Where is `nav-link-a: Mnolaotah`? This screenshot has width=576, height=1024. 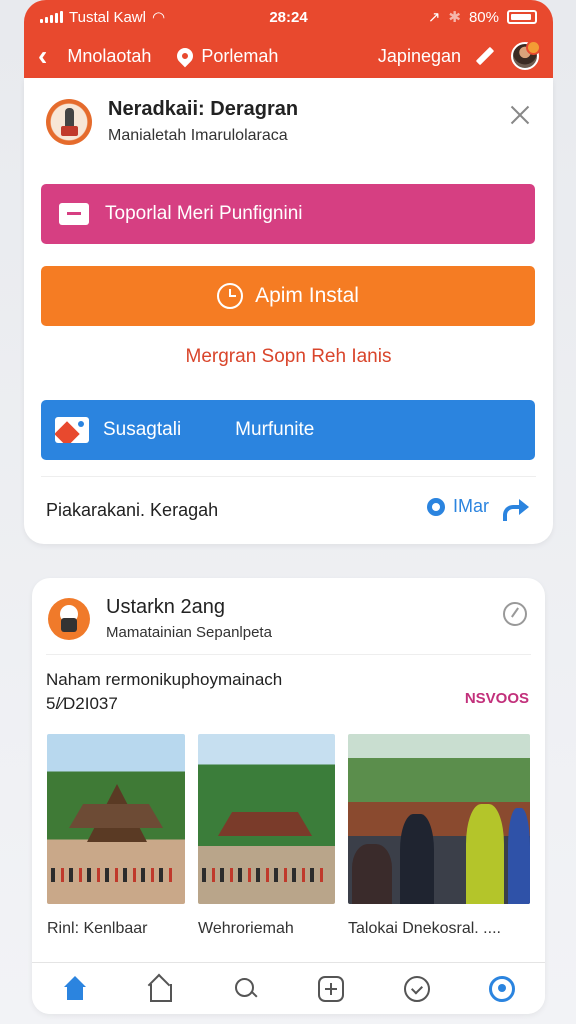 nav-link-a: Mnolaotah is located at coordinates (109, 56).